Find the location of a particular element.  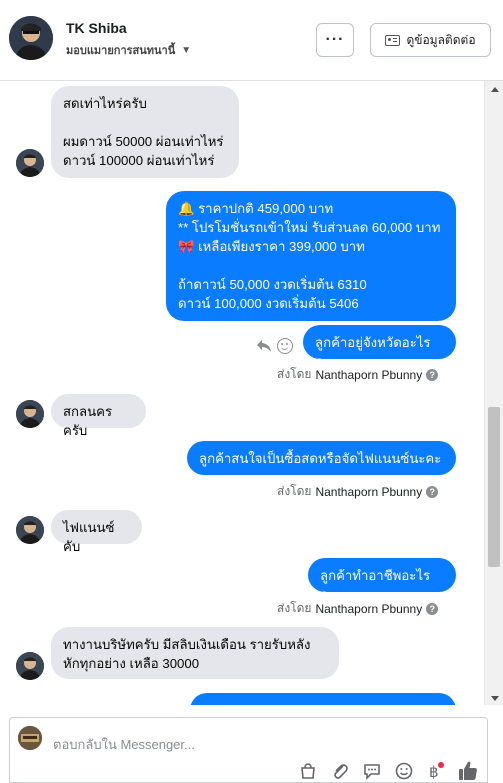

more-options-button: ··· is located at coordinates (335, 40).